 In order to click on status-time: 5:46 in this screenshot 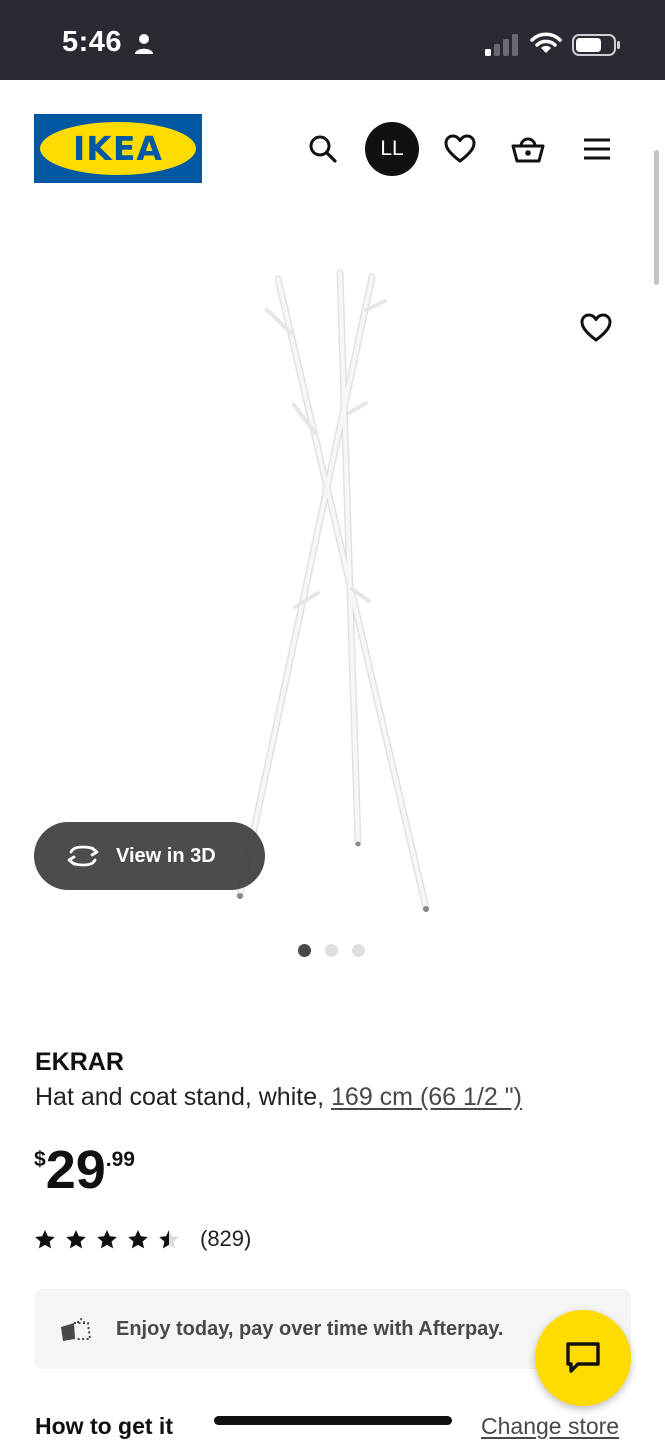, I will do `click(92, 42)`.